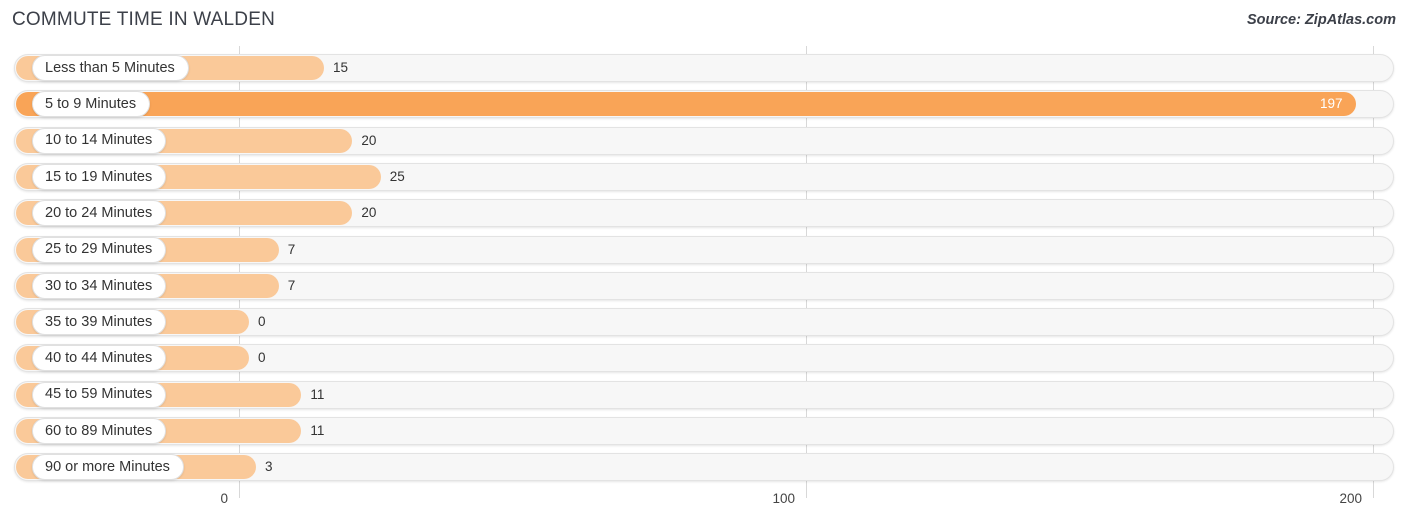 This screenshot has height=523, width=1406. What do you see at coordinates (1350, 498) in the screenshot?
I see `x-axis-tick-label: 200` at bounding box center [1350, 498].